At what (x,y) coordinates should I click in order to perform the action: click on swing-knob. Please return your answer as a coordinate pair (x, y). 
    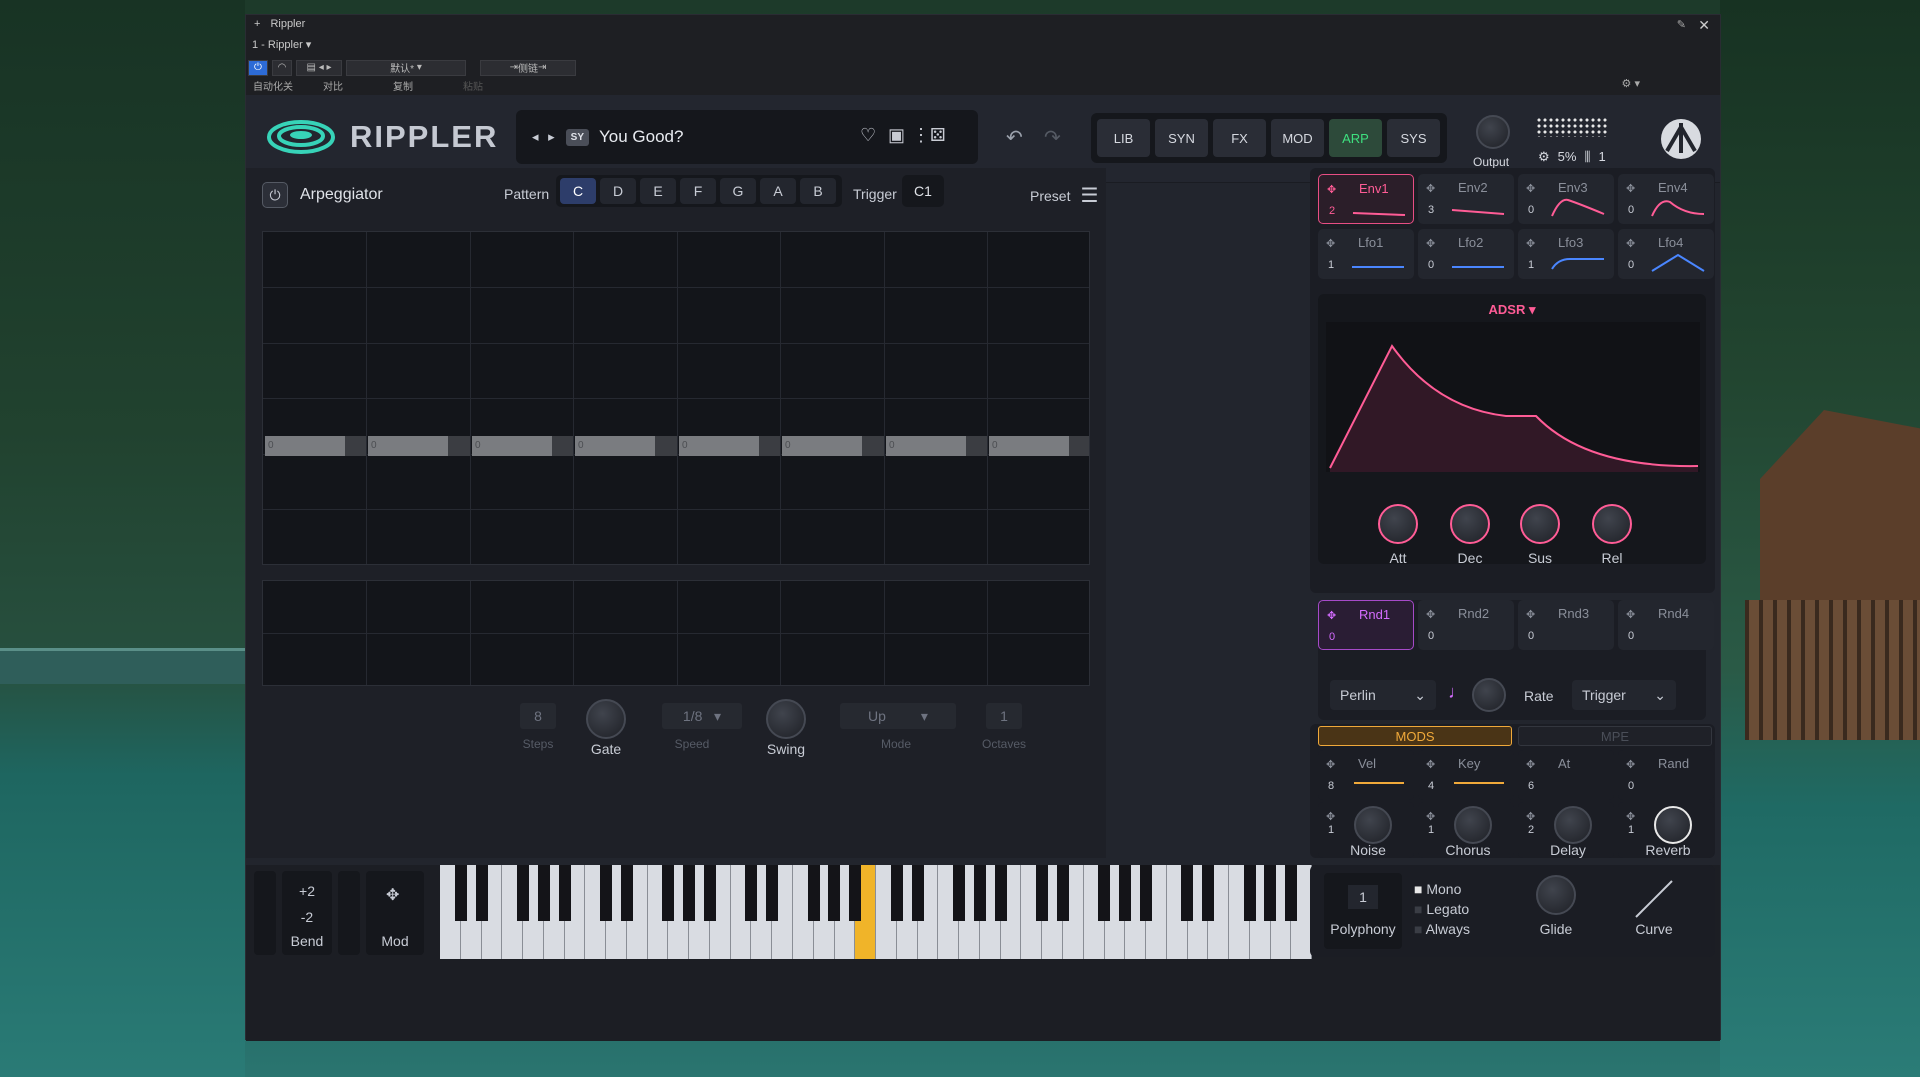
    Looking at the image, I should click on (786, 719).